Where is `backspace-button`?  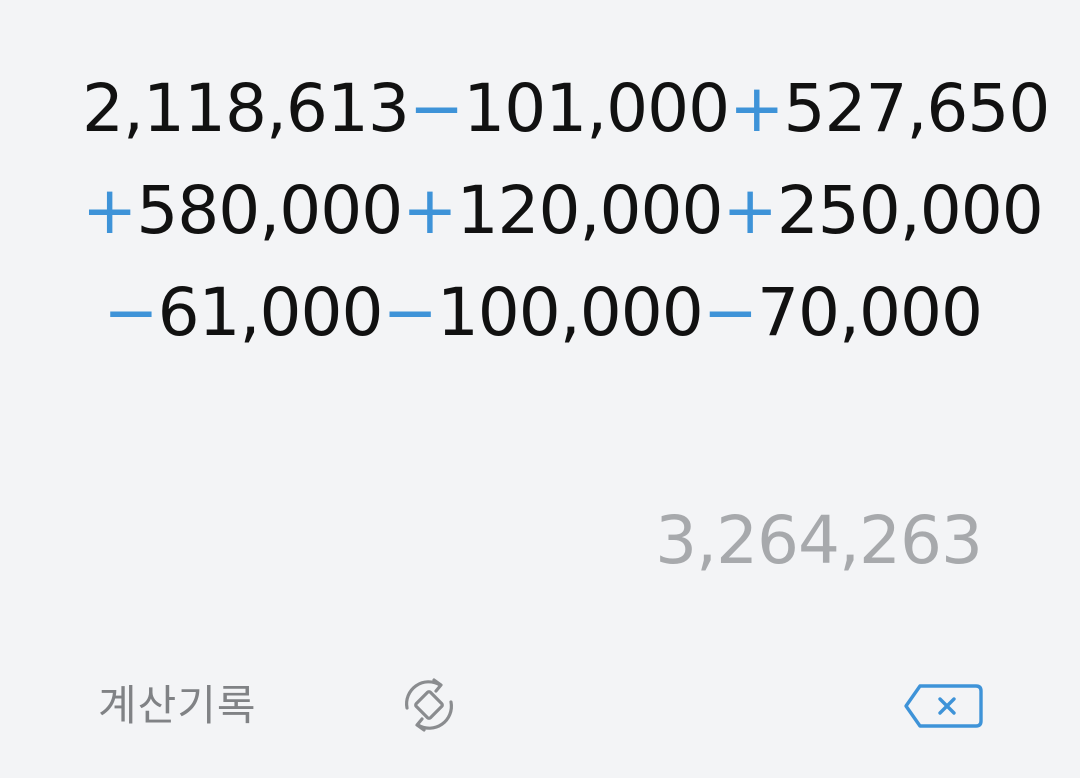
backspace-button is located at coordinates (943, 706).